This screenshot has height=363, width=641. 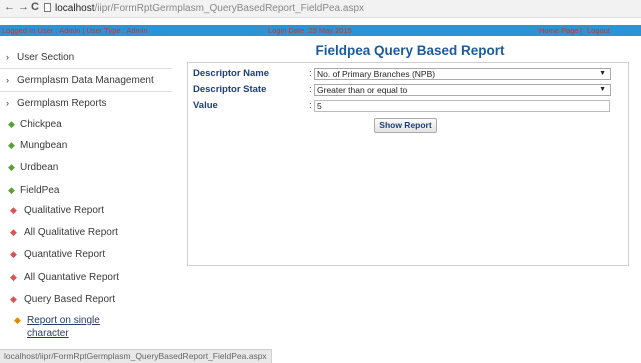 What do you see at coordinates (205, 105) in the screenshot?
I see `value-label: Value` at bounding box center [205, 105].